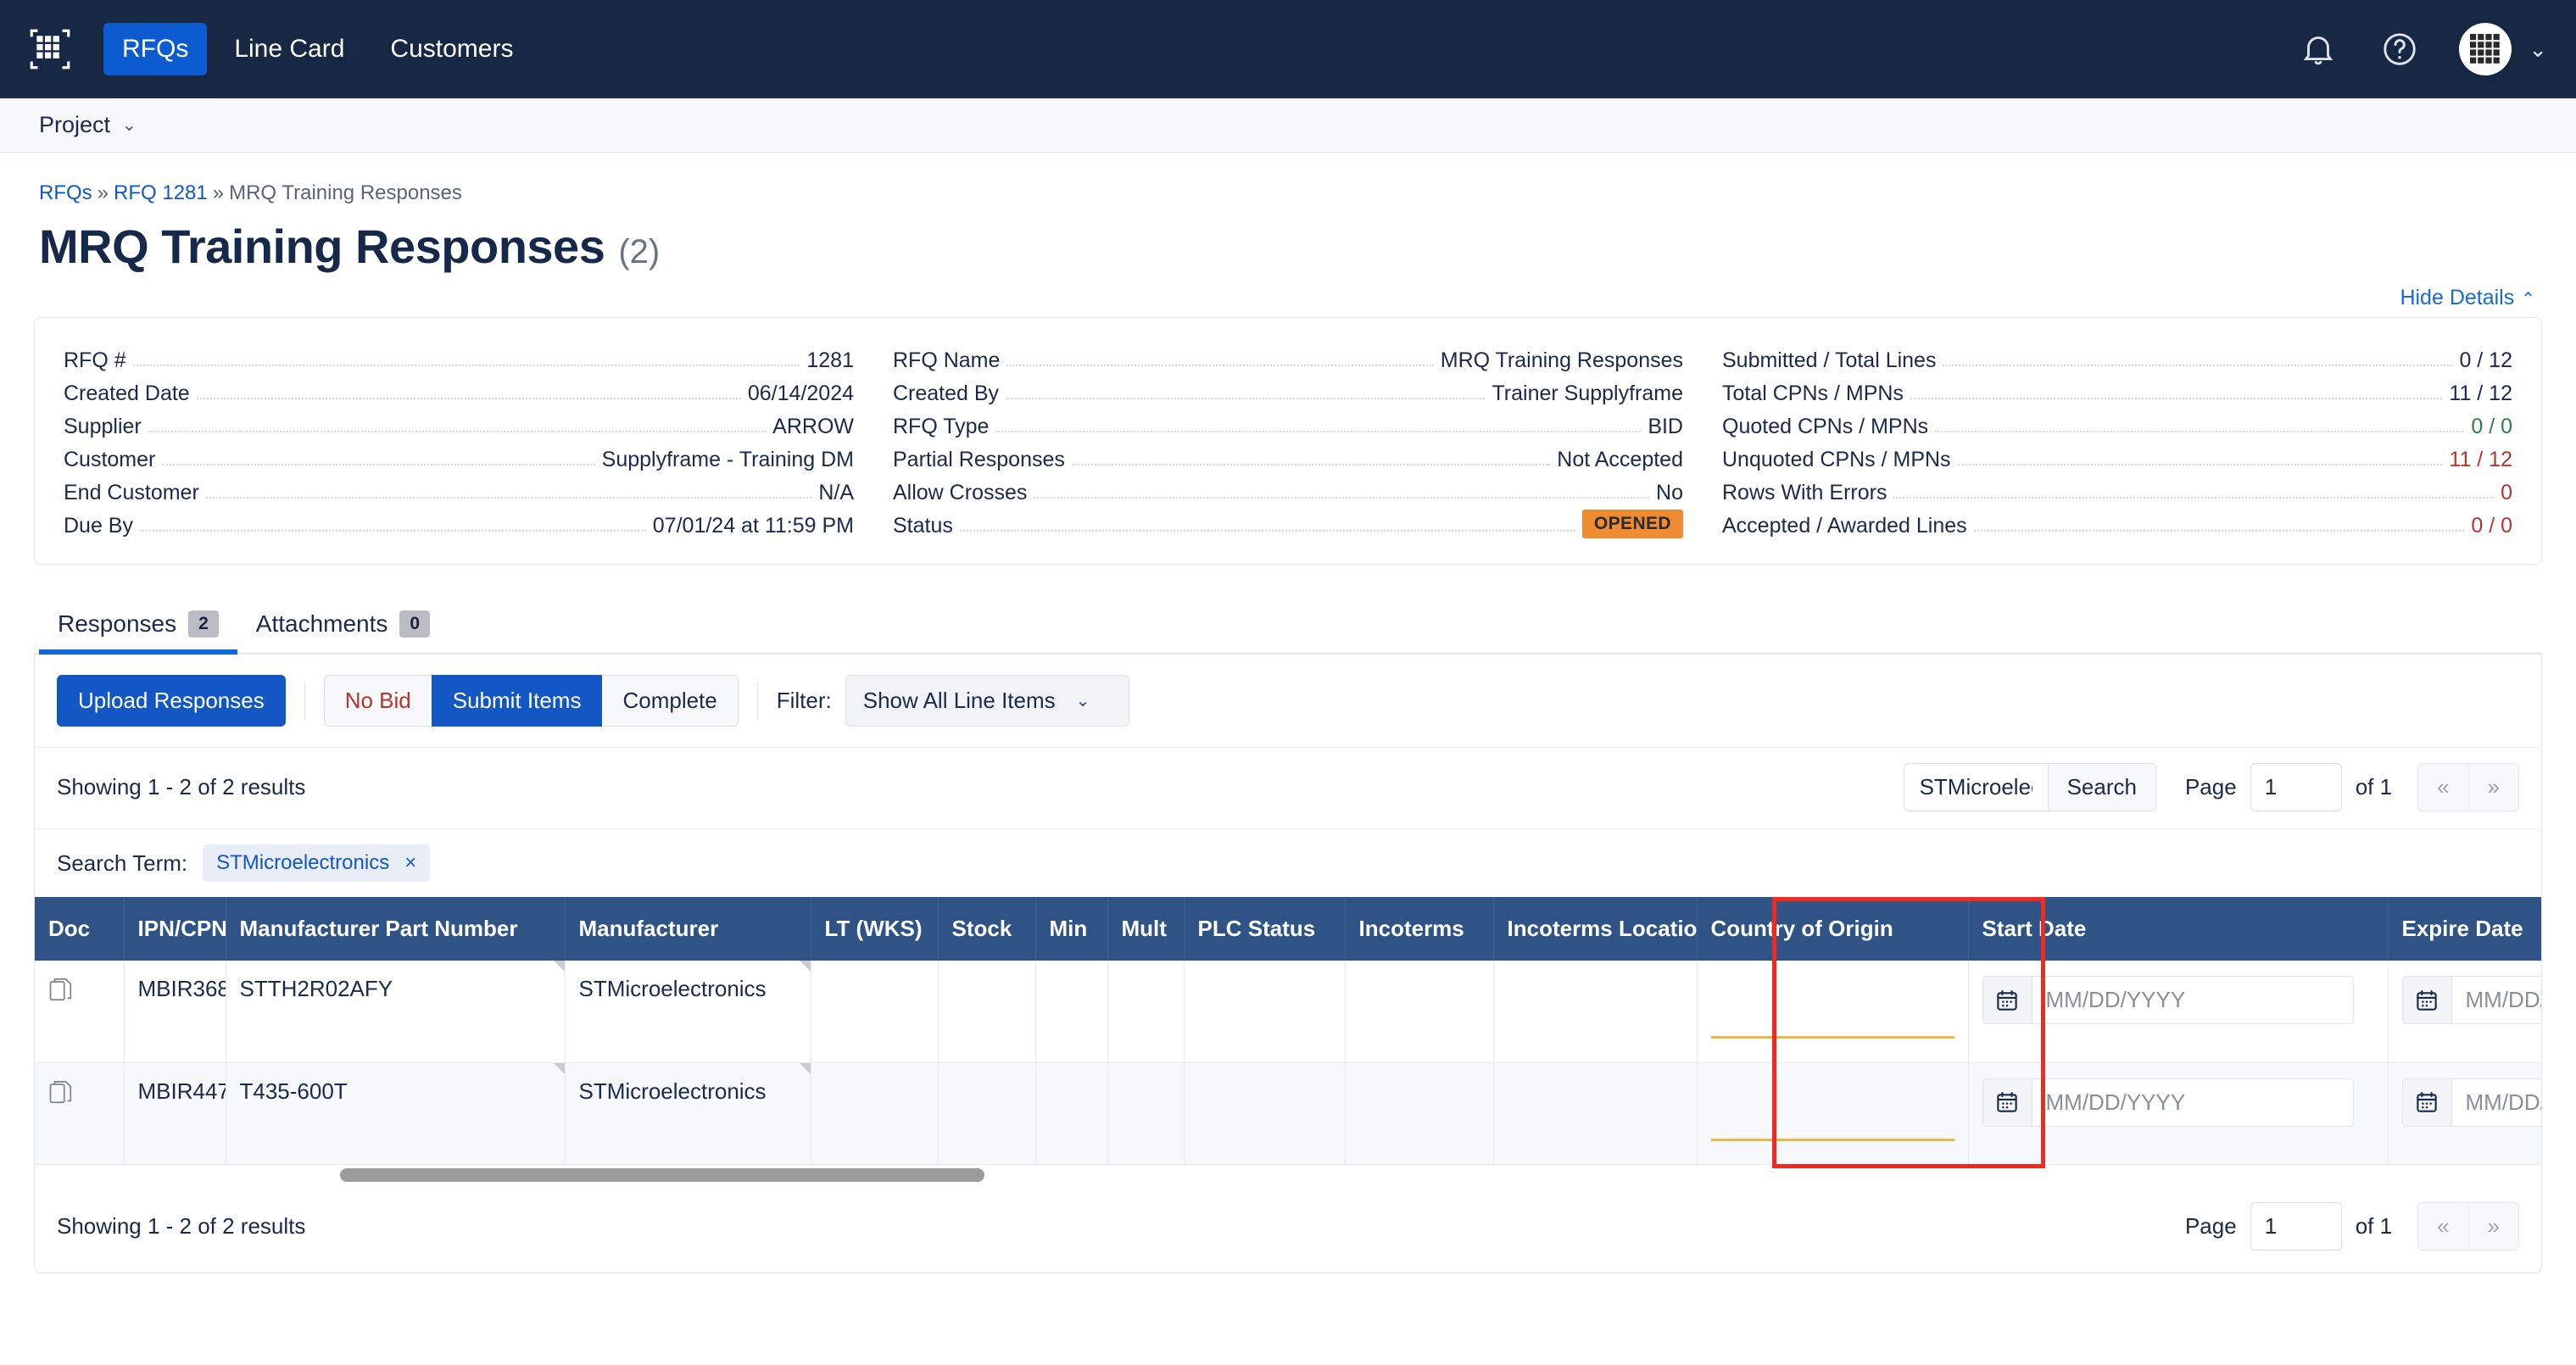  I want to click on horizontal-scrollbar, so click(1288, 1175).